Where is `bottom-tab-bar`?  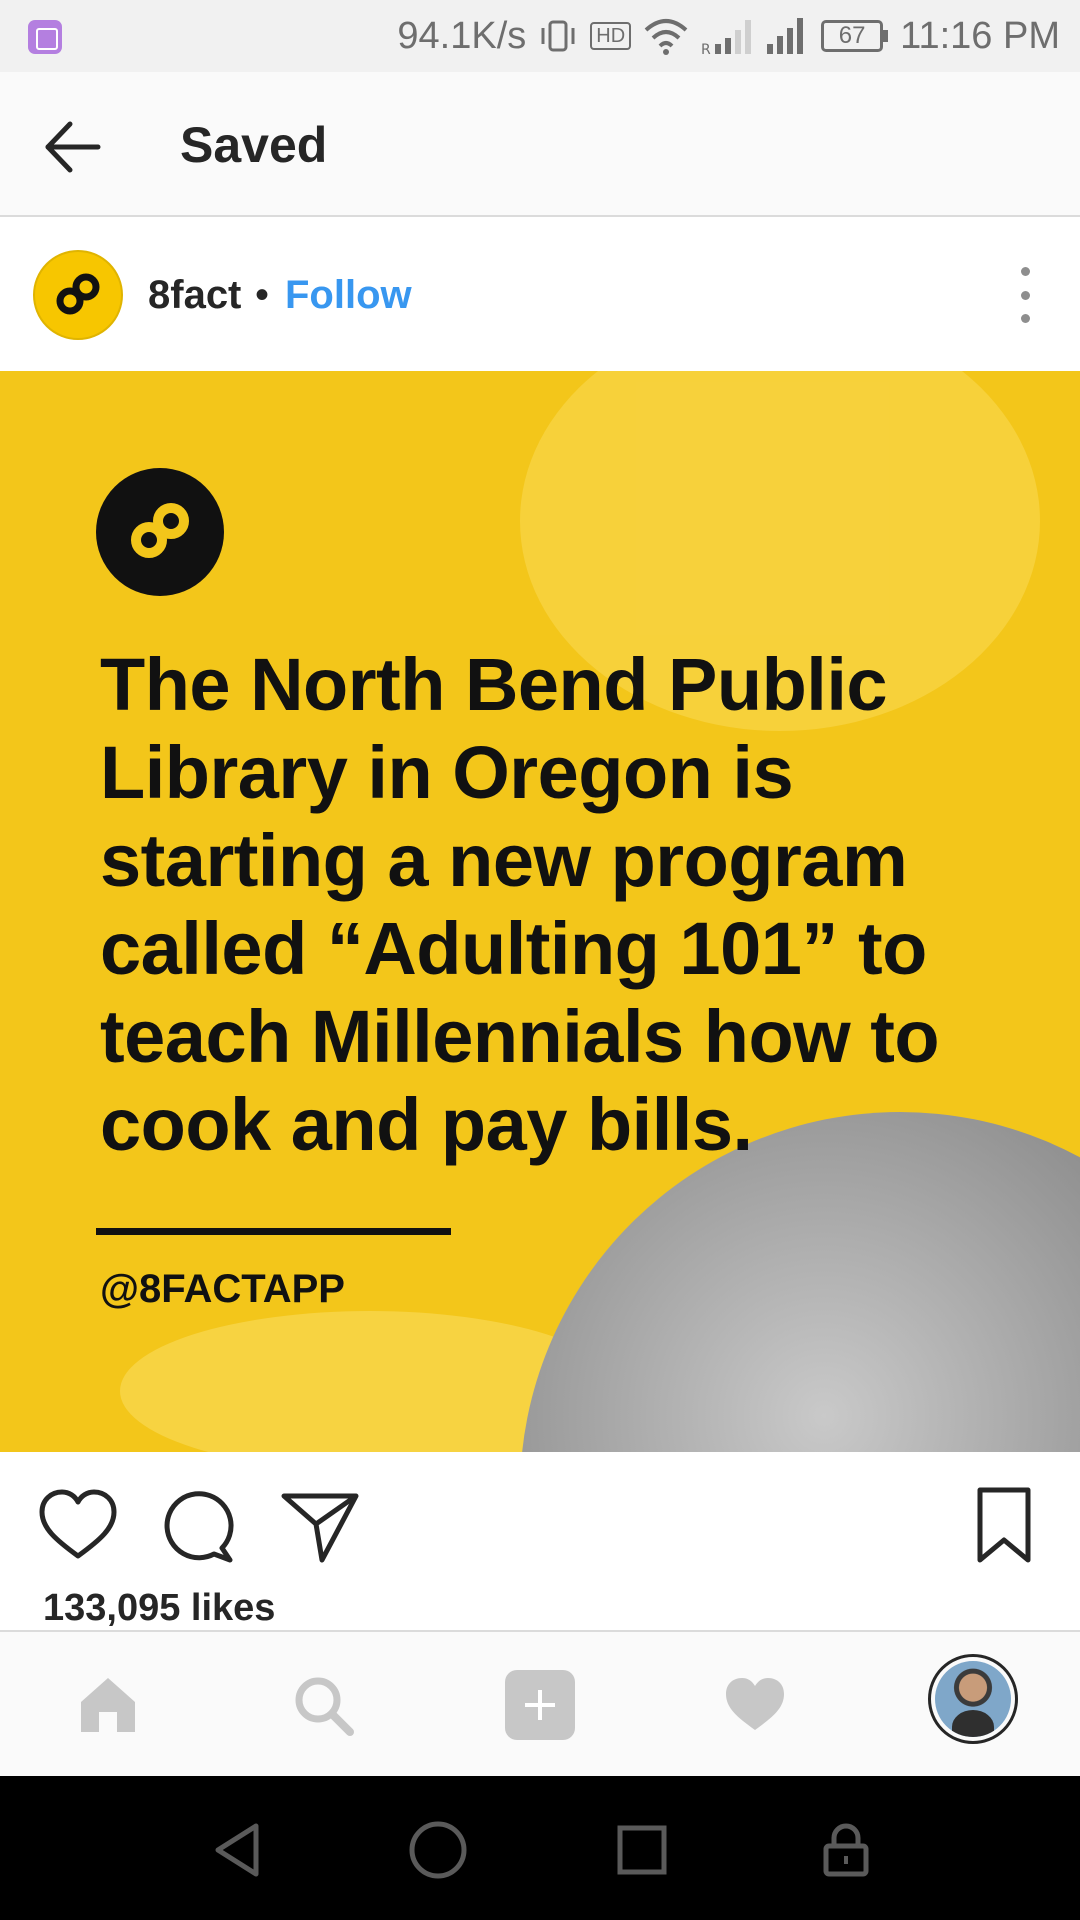
bottom-tab-bar is located at coordinates (540, 1703).